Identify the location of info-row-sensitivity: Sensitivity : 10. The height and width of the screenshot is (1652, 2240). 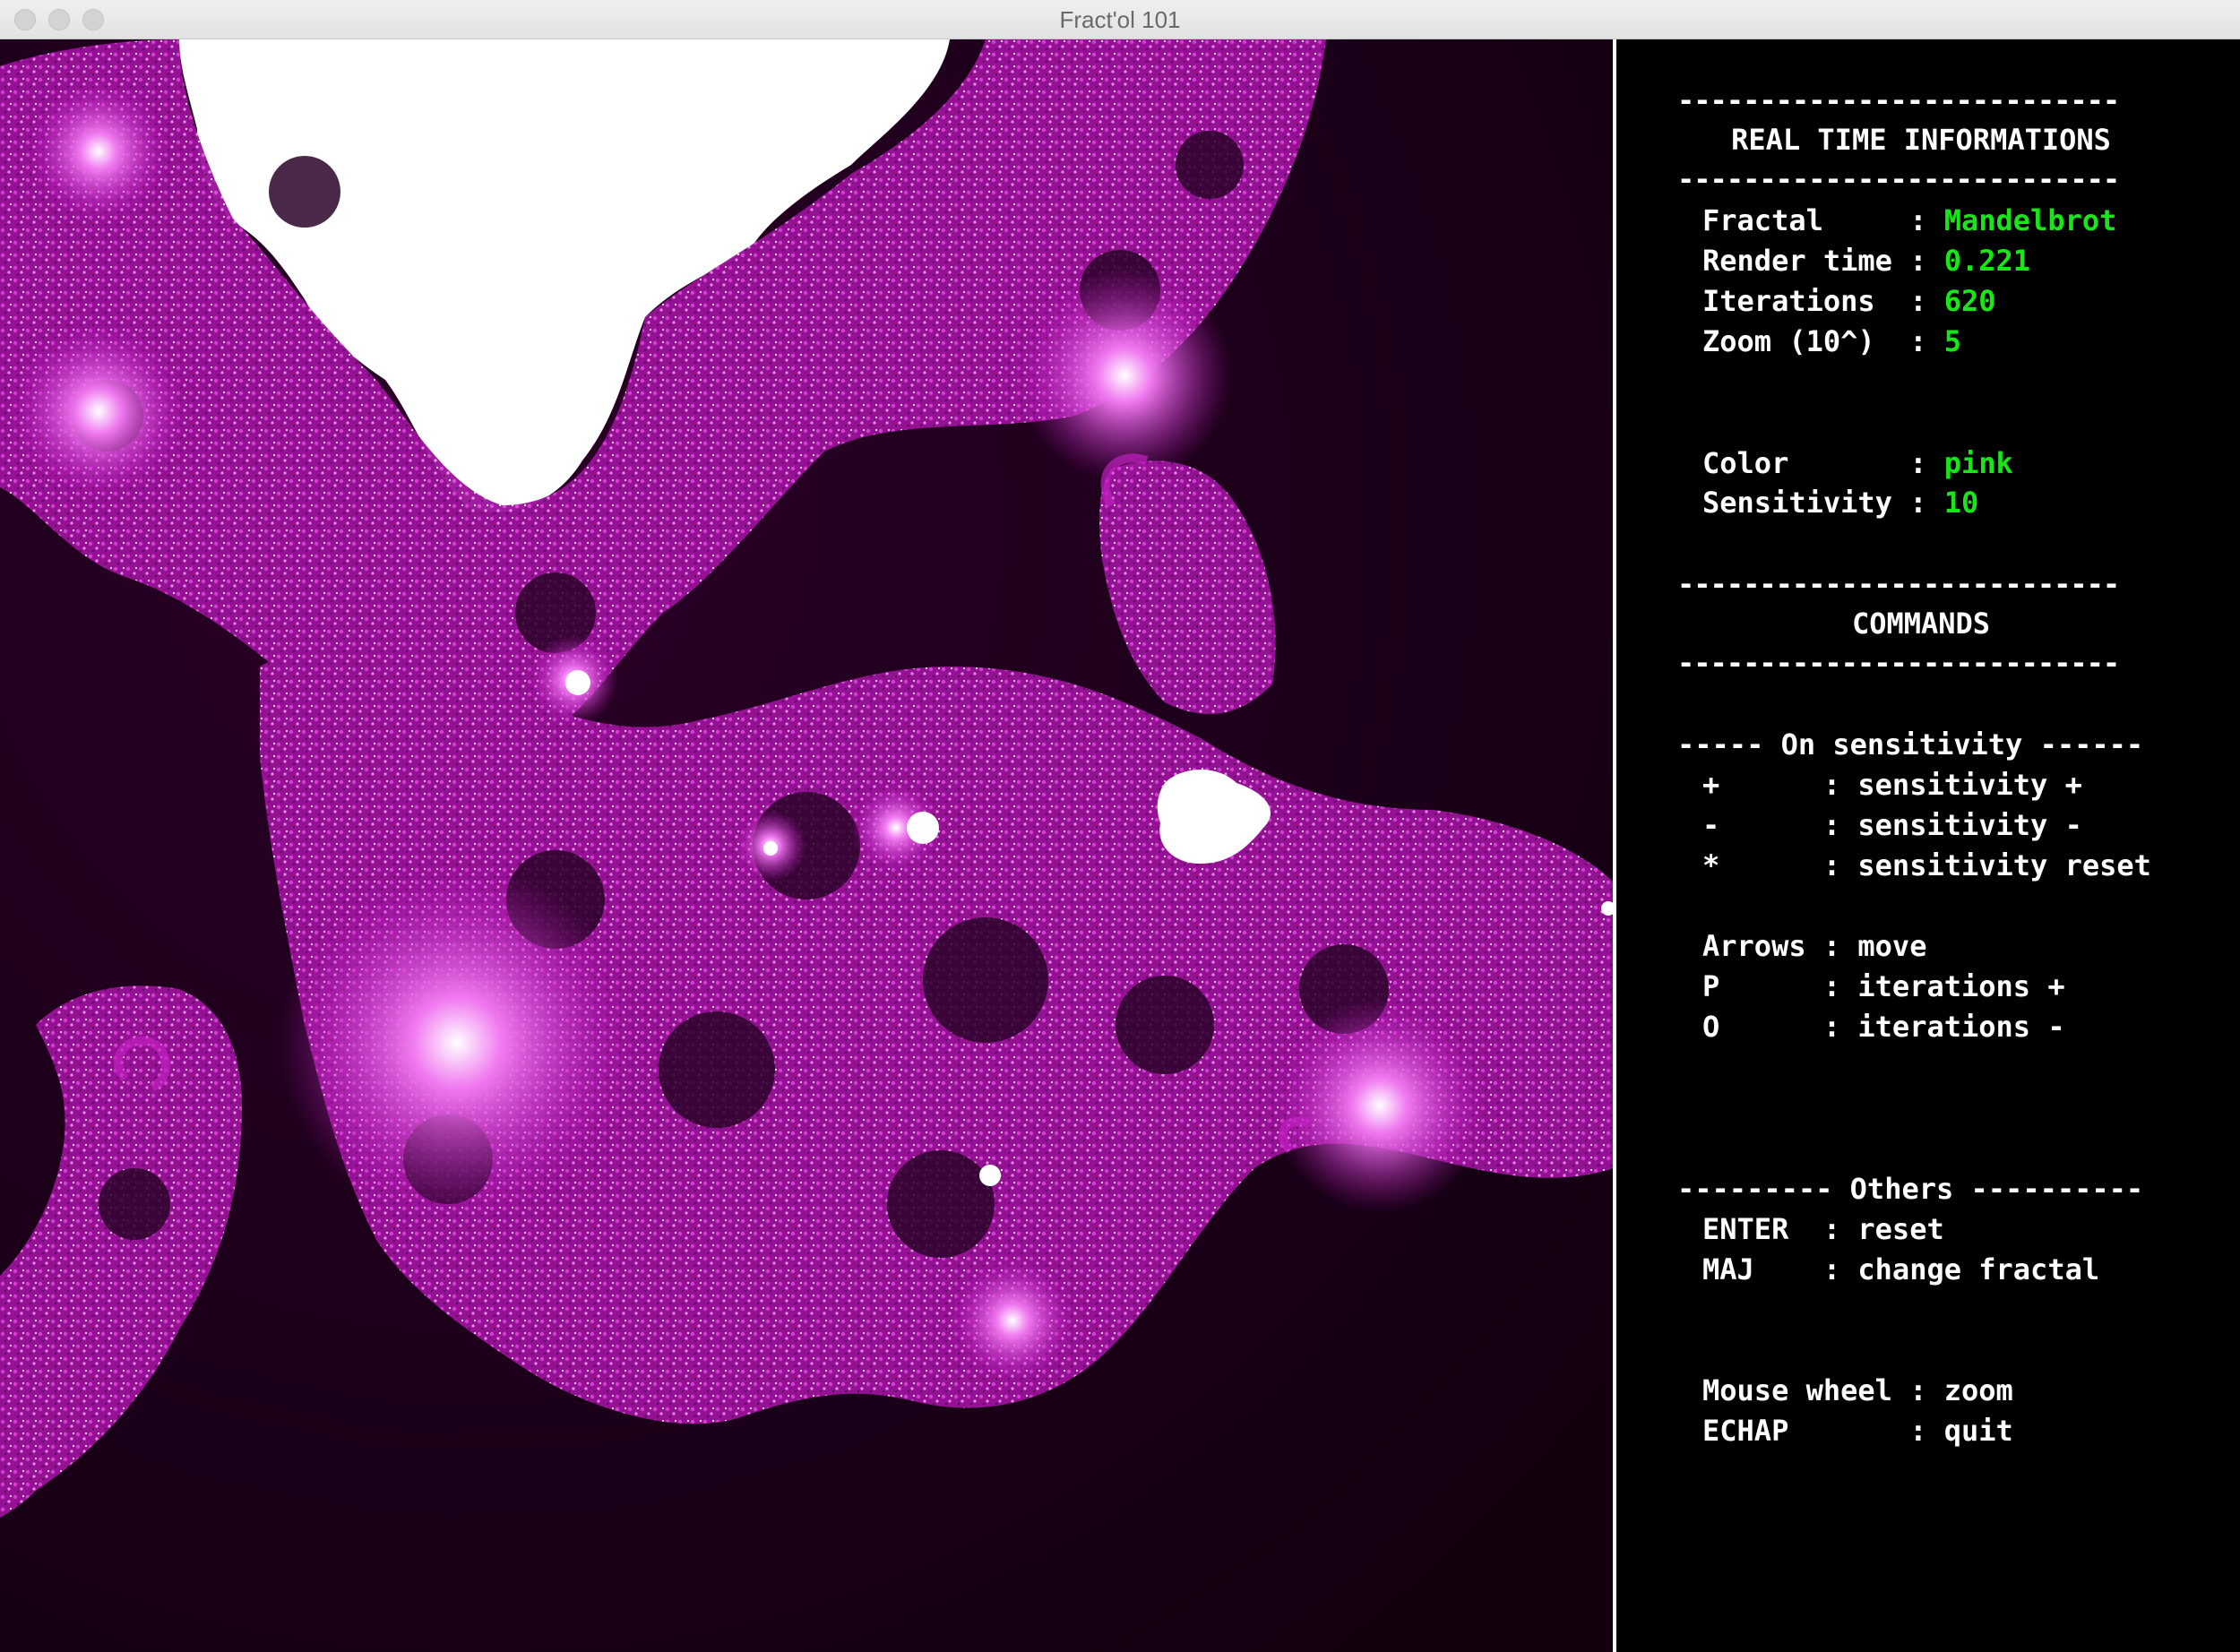
(1840, 503).